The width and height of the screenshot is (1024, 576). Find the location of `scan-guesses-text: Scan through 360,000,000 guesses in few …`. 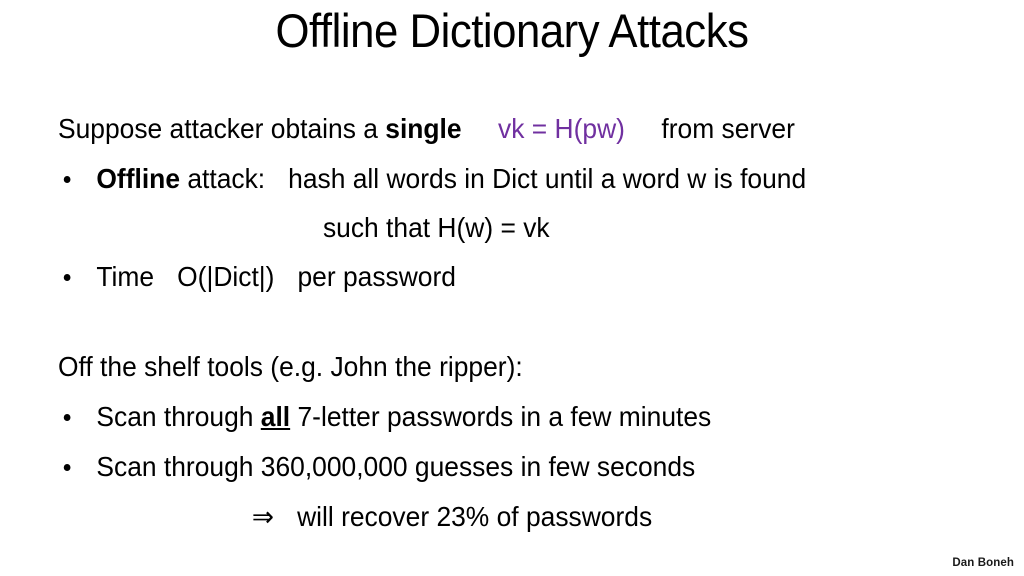

scan-guesses-text: Scan through 360,000,000 guesses in few … is located at coordinates (396, 466).